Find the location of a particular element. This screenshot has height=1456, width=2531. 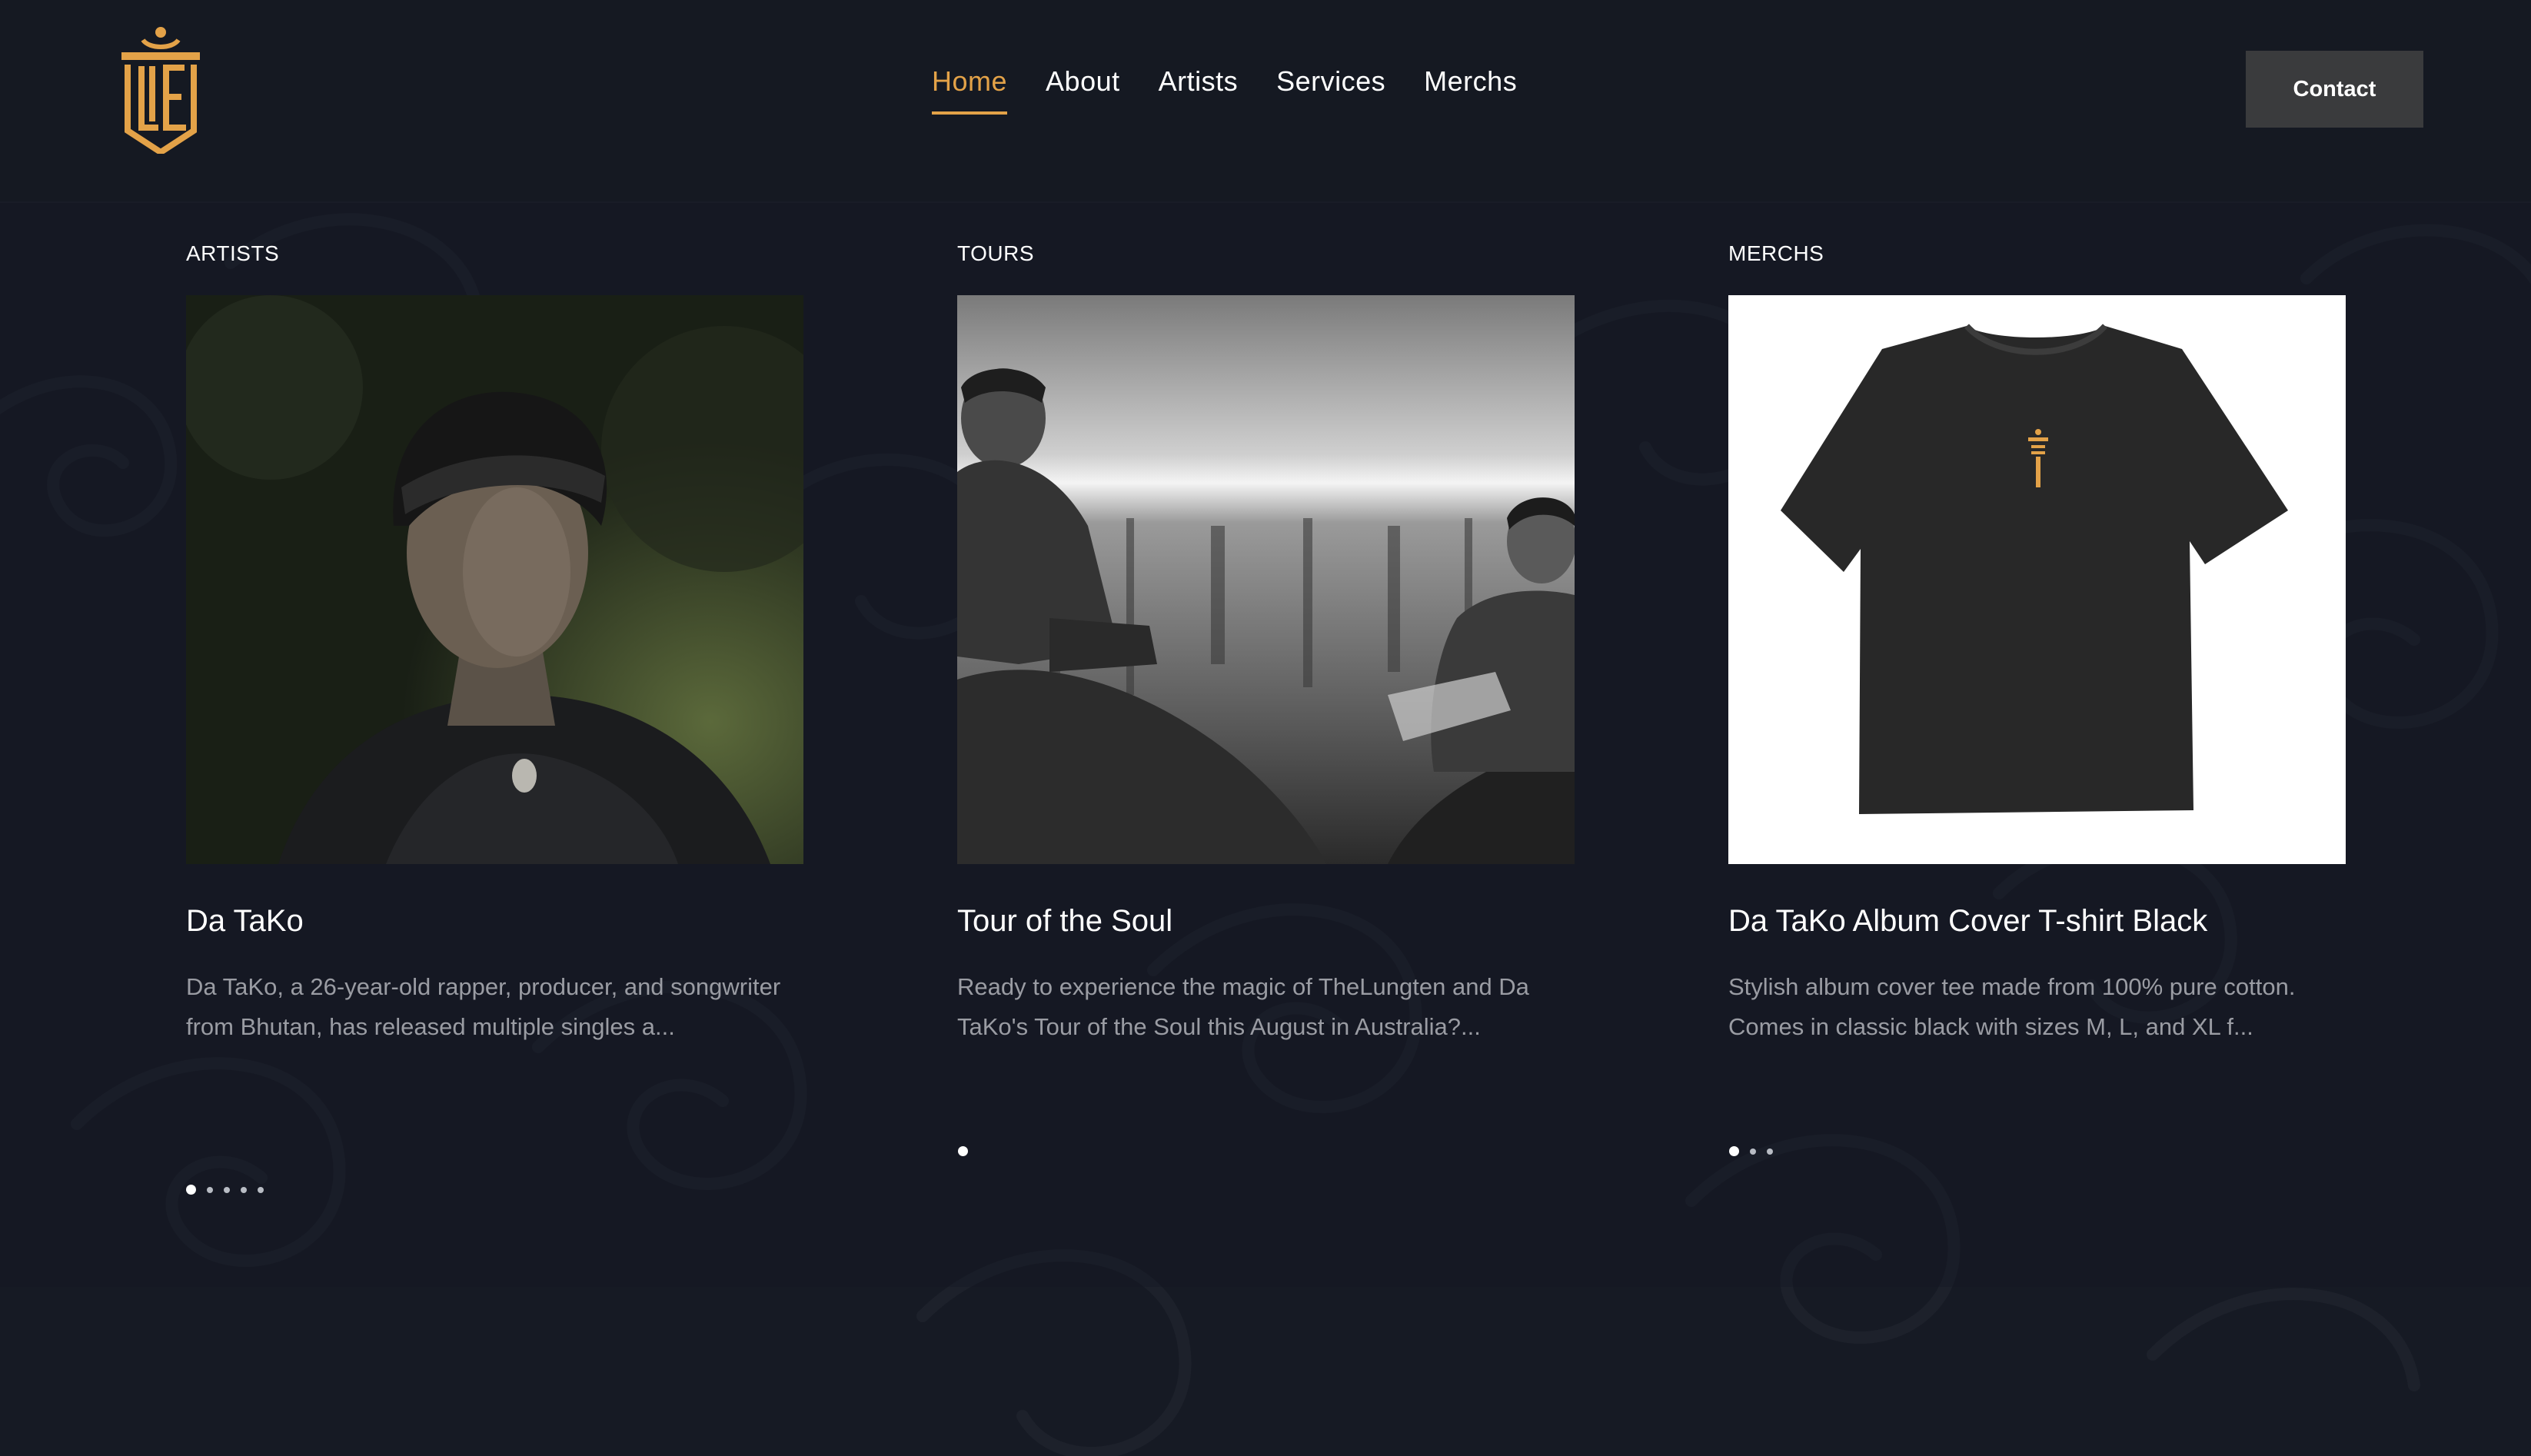

artists-carousel-dots is located at coordinates (225, 1190).